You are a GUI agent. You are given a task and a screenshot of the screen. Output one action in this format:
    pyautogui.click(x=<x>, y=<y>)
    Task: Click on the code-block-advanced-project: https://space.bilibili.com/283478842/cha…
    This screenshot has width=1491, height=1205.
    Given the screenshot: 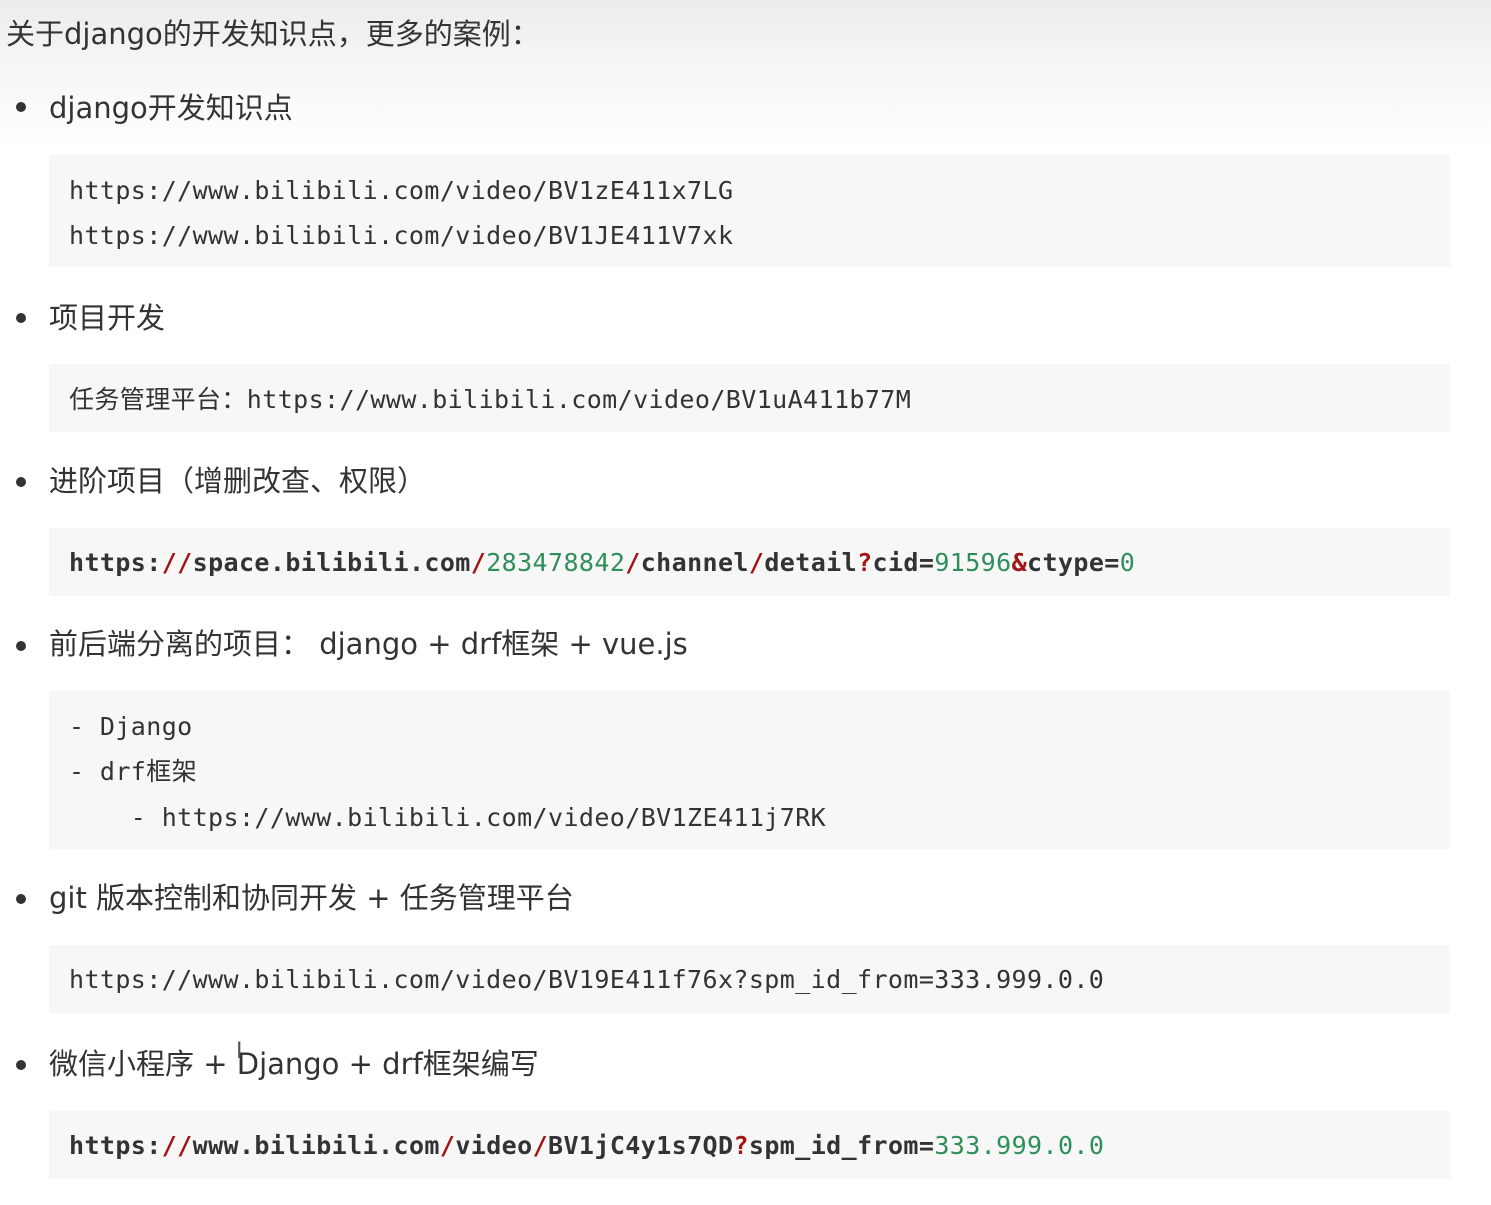 What is the action you would take?
    pyautogui.click(x=749, y=562)
    